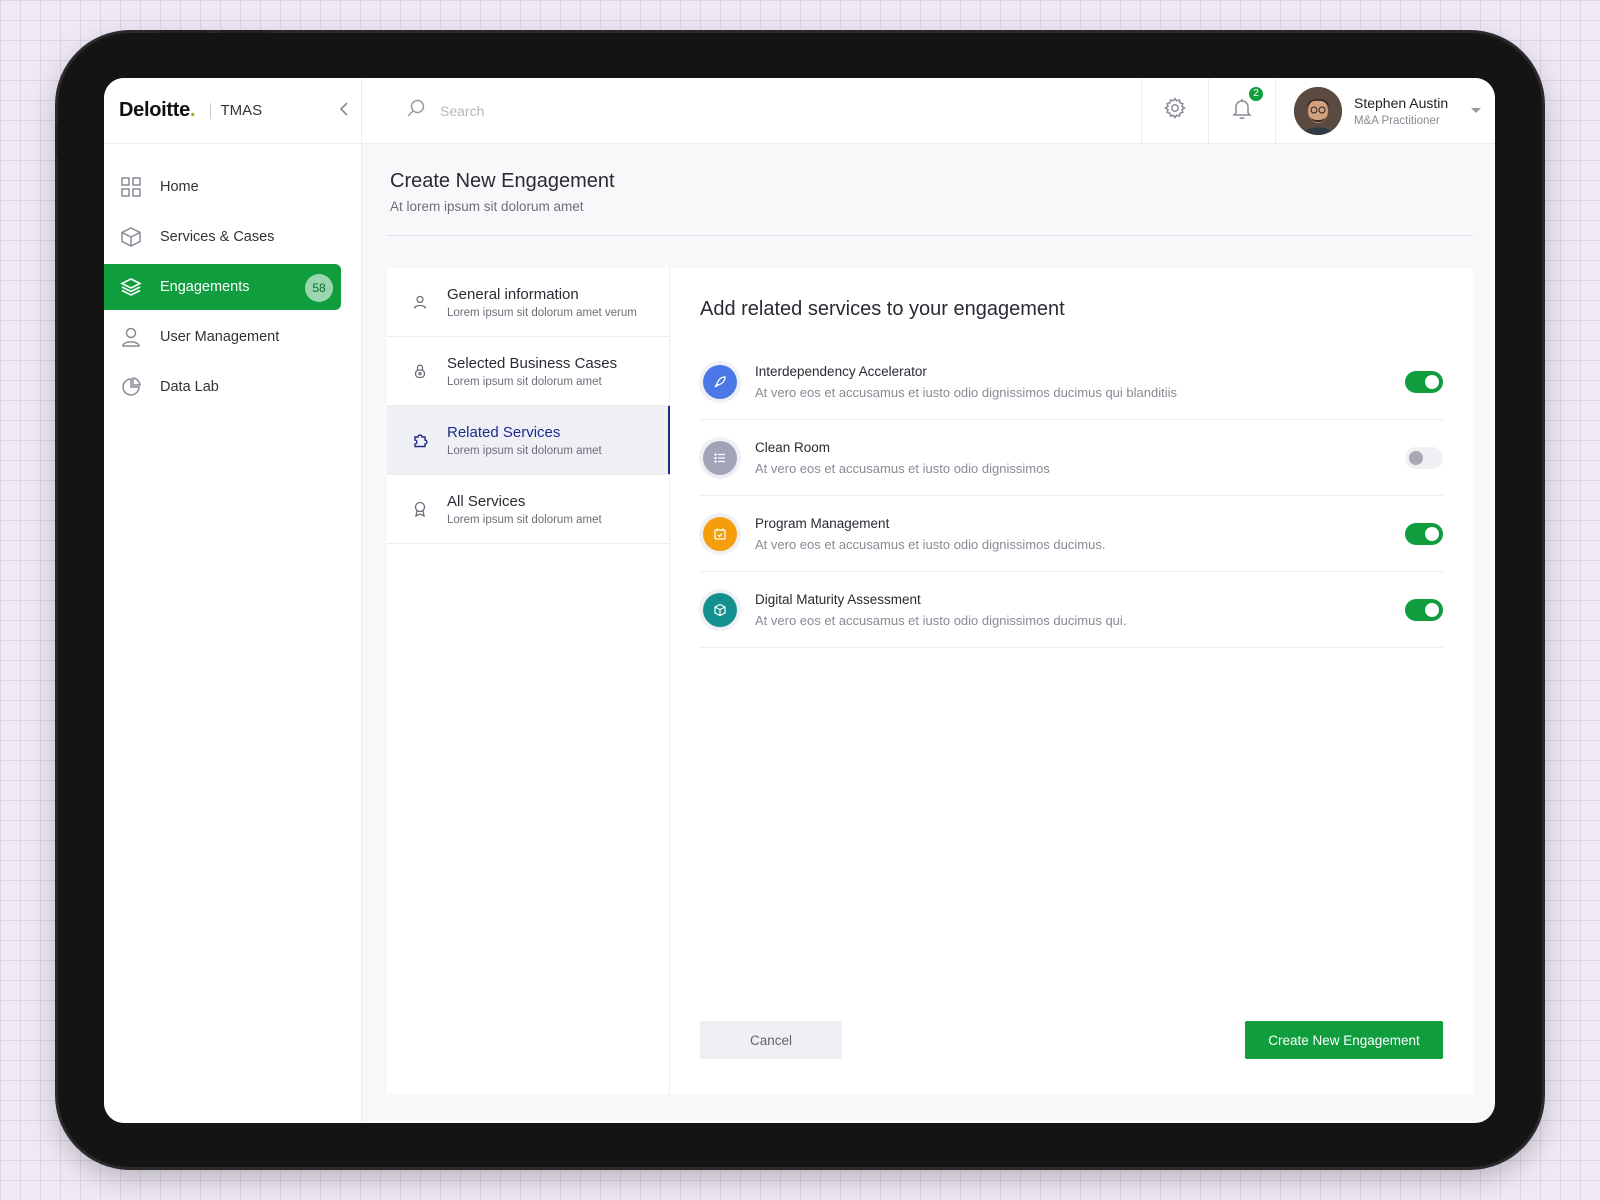 Image resolution: width=1600 pixels, height=1200 pixels. What do you see at coordinates (344, 110) in the screenshot?
I see `collapse-sidebar-icon` at bounding box center [344, 110].